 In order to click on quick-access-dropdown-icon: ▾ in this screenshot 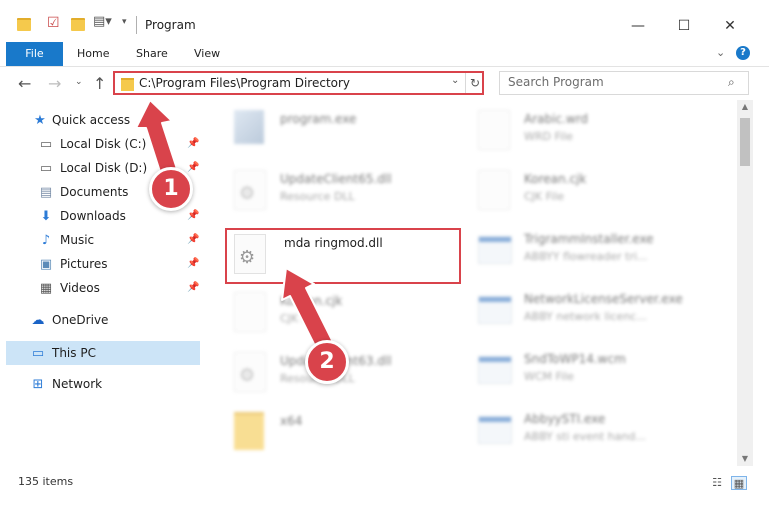, I will do `click(124, 22)`.